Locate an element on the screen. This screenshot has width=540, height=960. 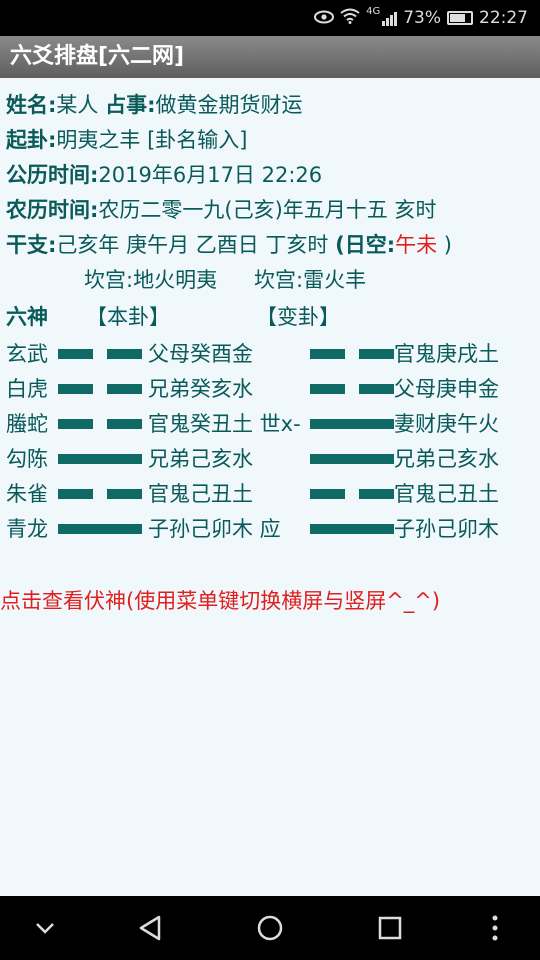
liushen-label: 玄武 is located at coordinates (27, 354).